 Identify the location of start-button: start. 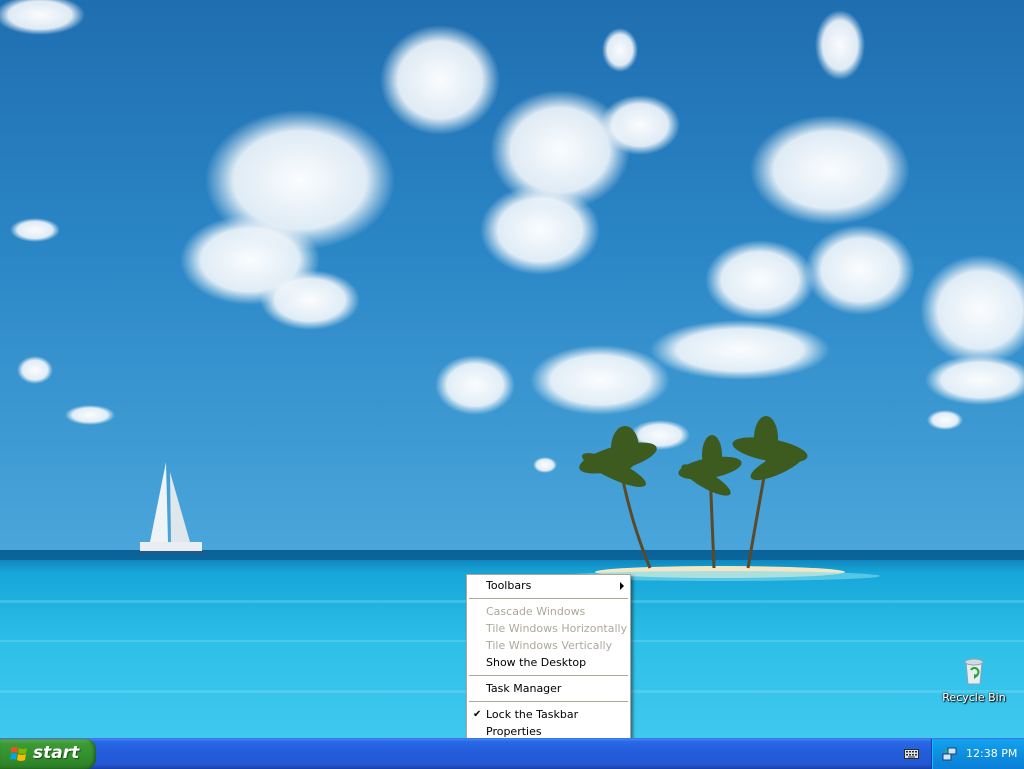
(48, 754).